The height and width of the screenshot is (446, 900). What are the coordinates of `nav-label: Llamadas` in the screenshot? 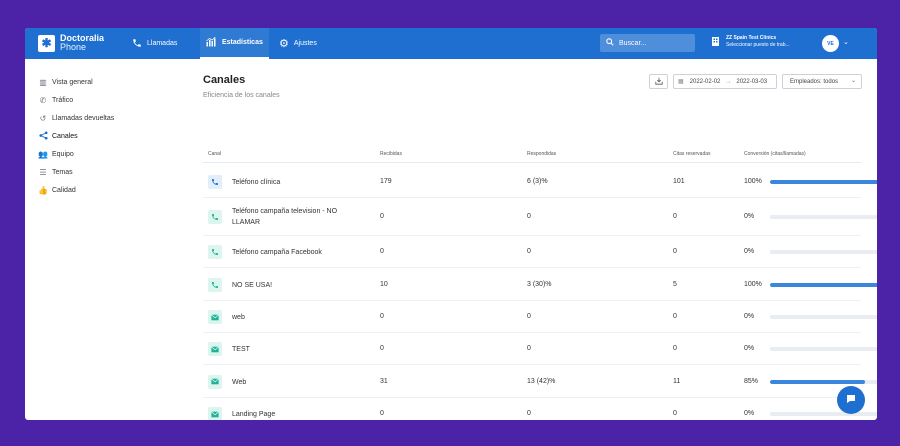 It's located at (162, 43).